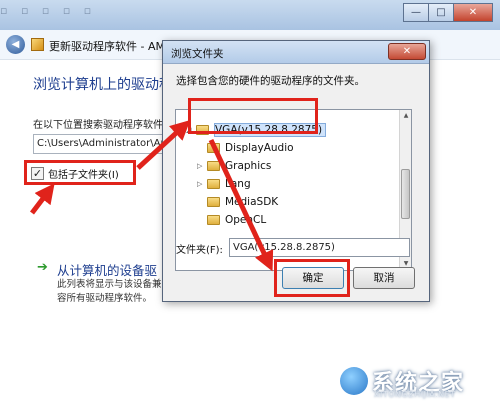 This screenshot has width=500, height=406. I want to click on watermark-subtext: XITONGZHIJIA.NET, so click(415, 394).